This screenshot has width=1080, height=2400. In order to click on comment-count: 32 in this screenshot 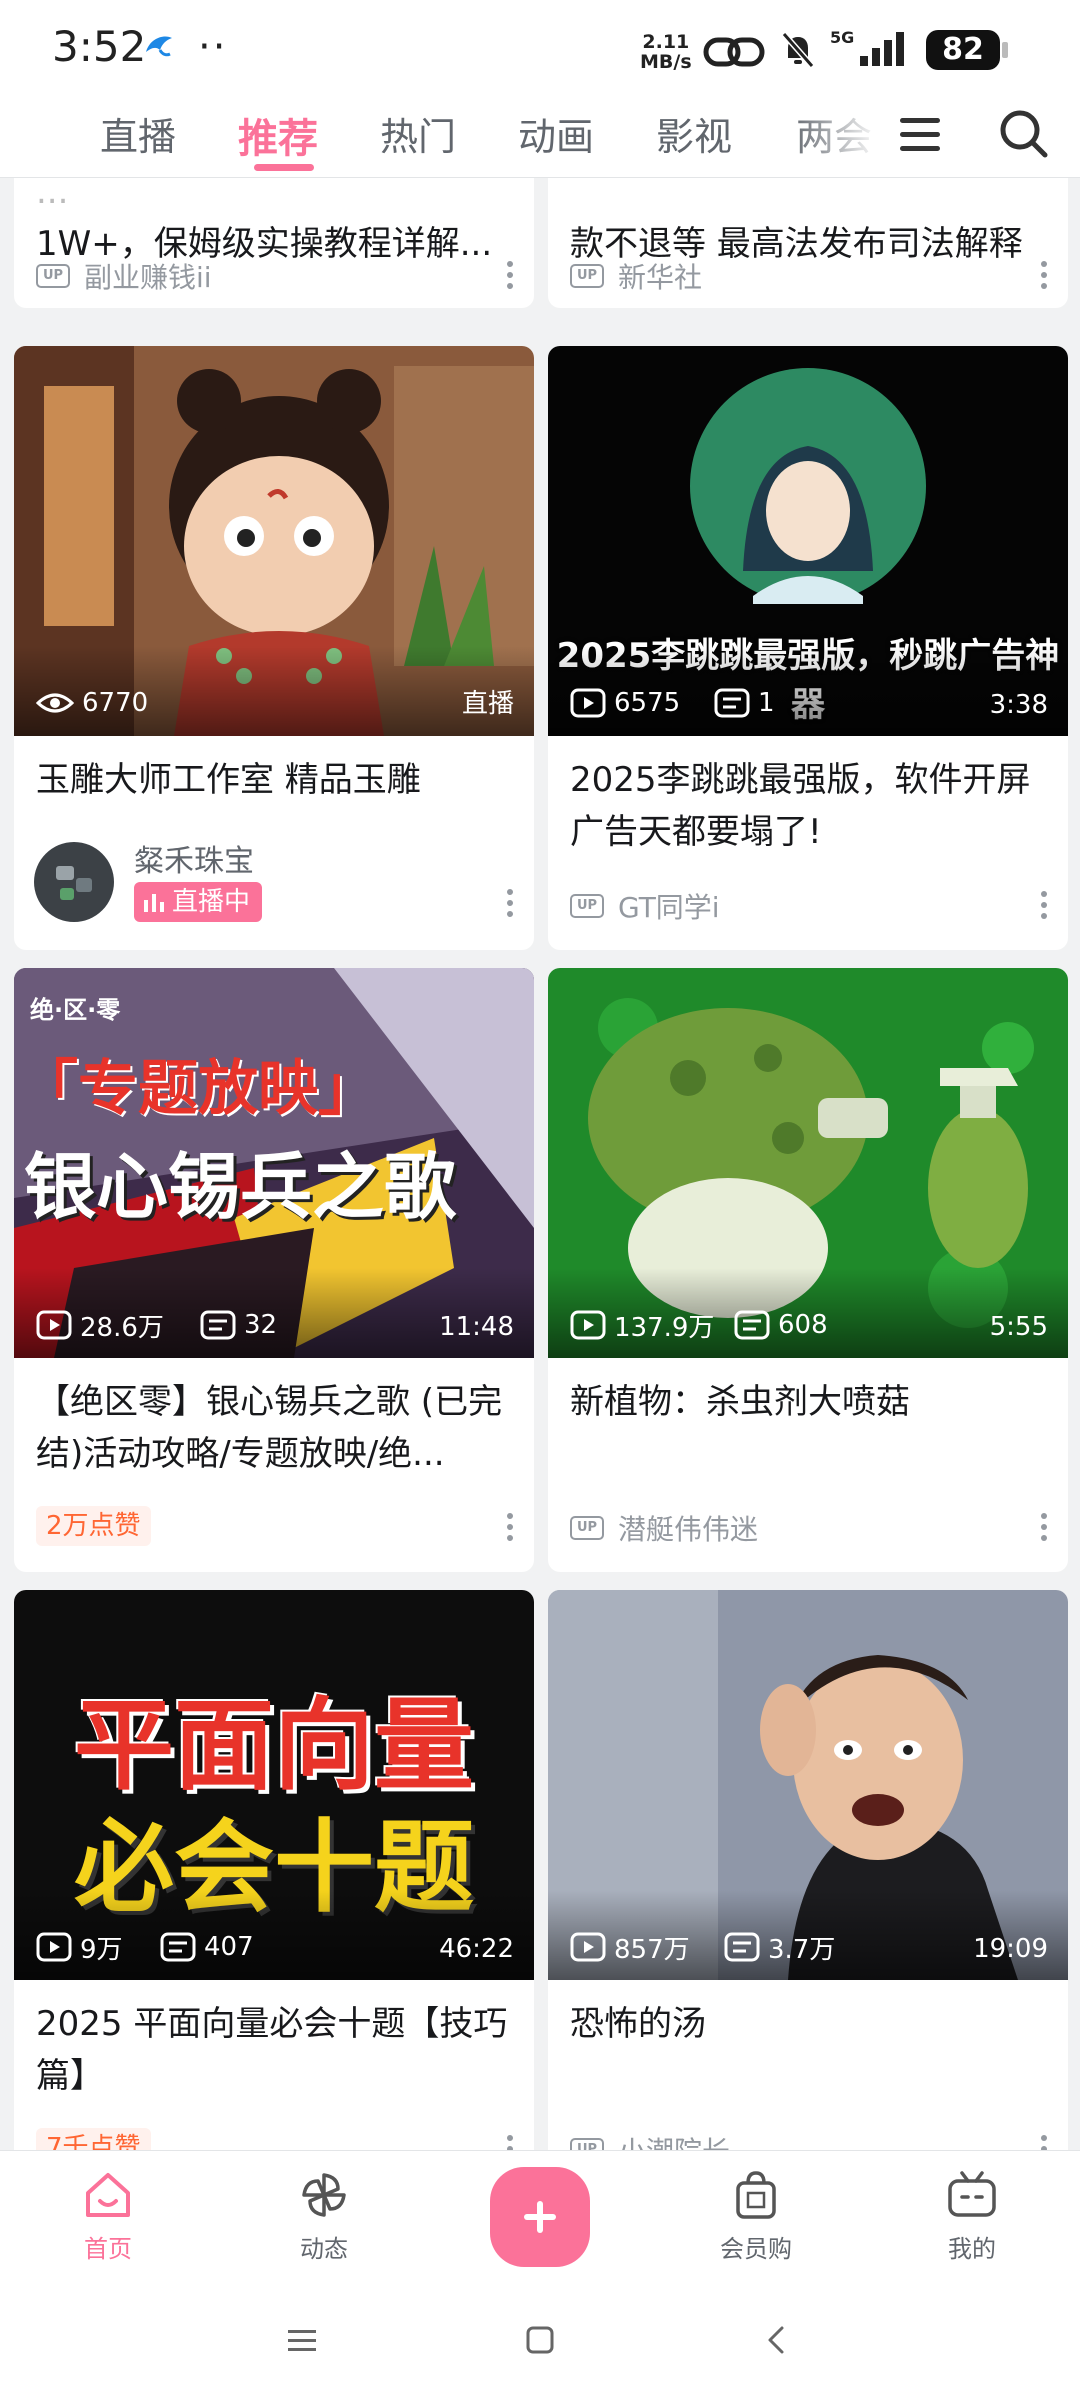, I will do `click(238, 1325)`.